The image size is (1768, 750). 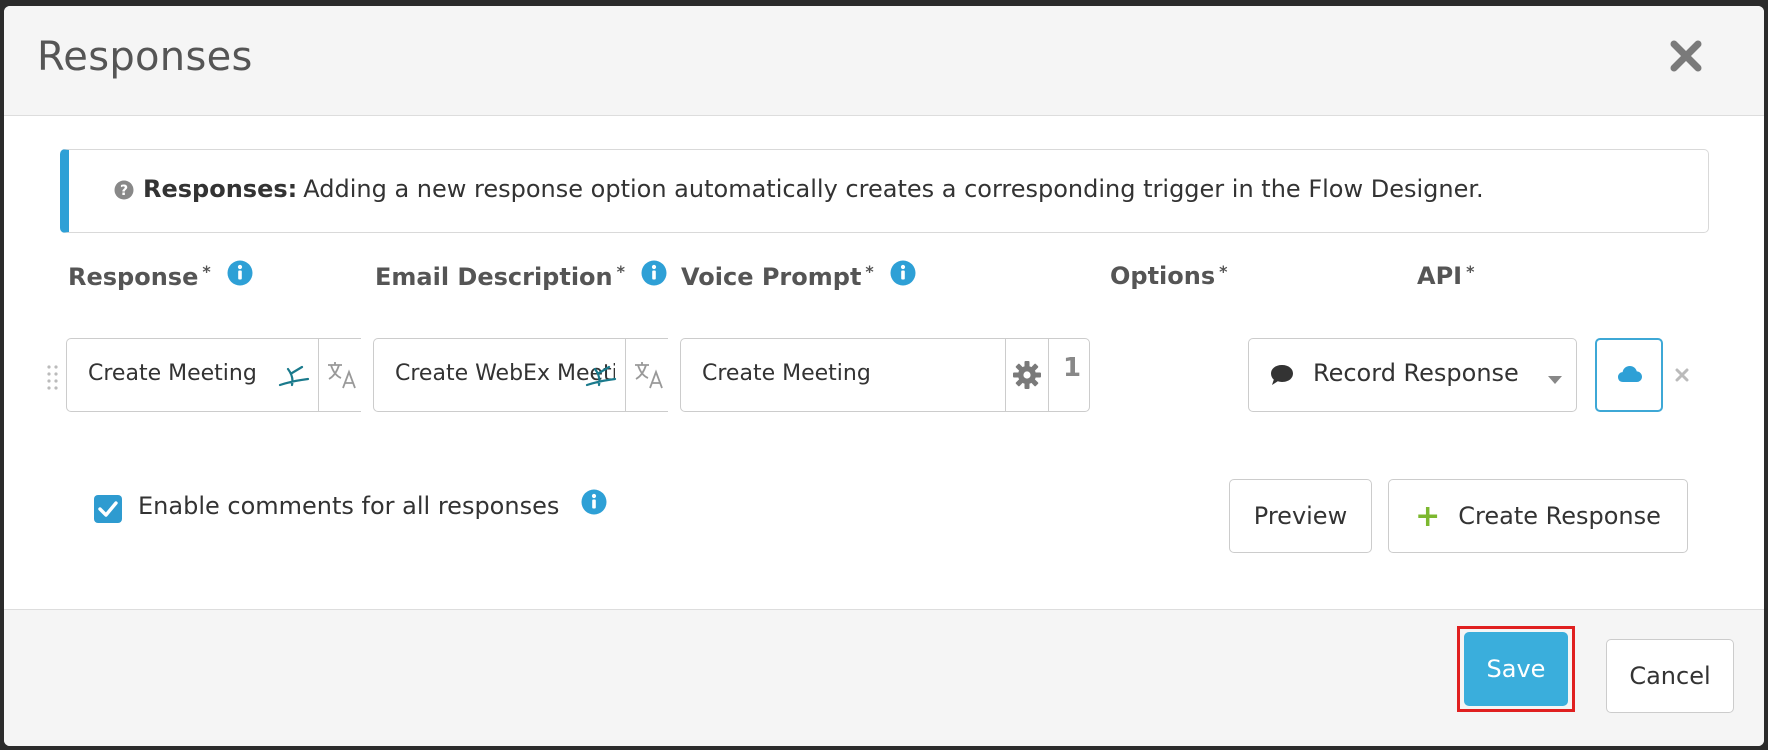 What do you see at coordinates (220, 189) in the screenshot?
I see `alert-bold-label: Responses:` at bounding box center [220, 189].